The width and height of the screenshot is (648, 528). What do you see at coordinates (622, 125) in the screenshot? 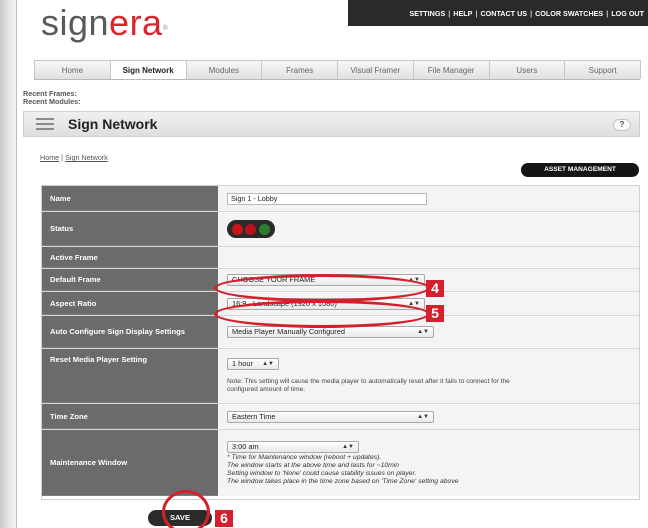
I see `help-button: ?` at bounding box center [622, 125].